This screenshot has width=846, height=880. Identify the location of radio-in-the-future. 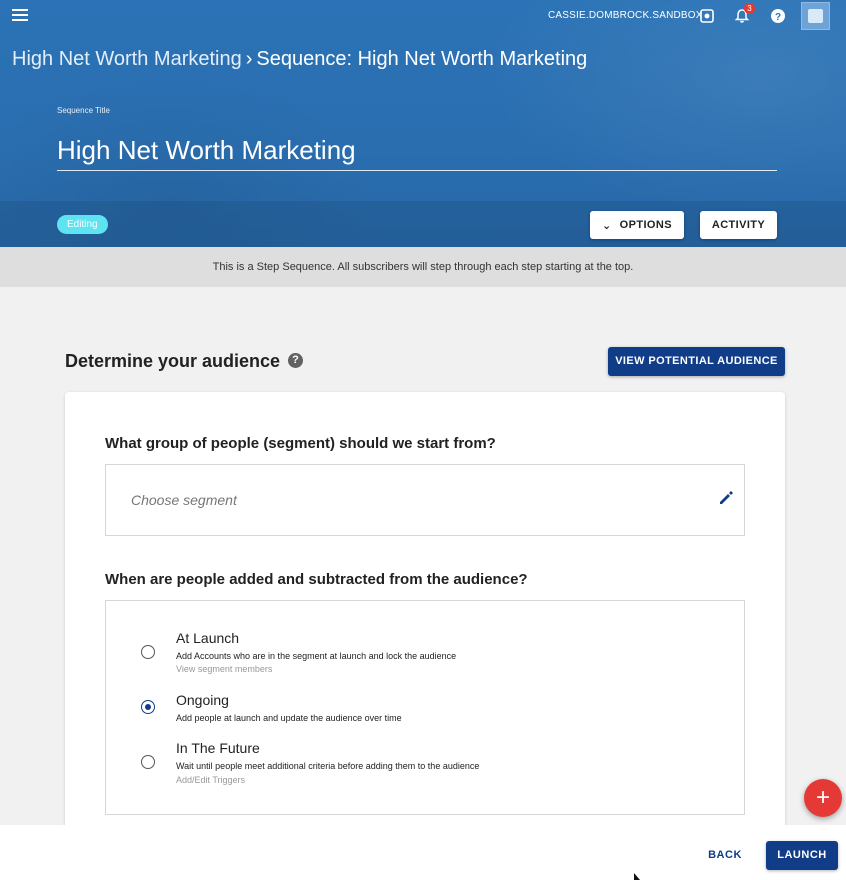
(148, 762).